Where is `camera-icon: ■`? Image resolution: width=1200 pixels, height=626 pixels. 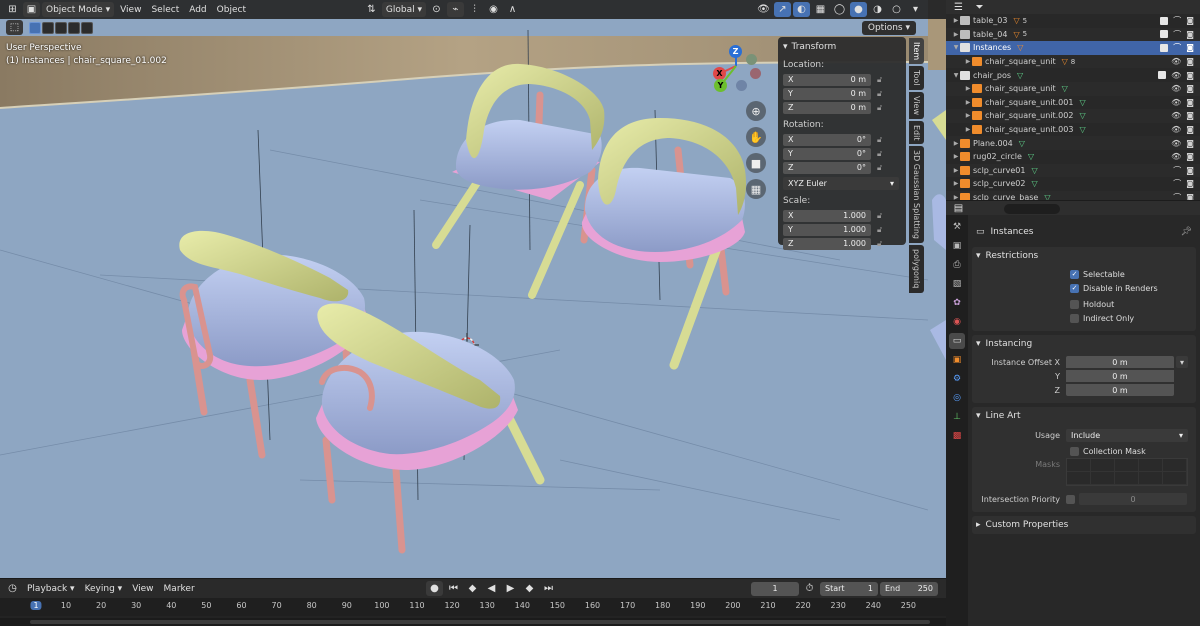
camera-icon: ■ is located at coordinates (756, 163).